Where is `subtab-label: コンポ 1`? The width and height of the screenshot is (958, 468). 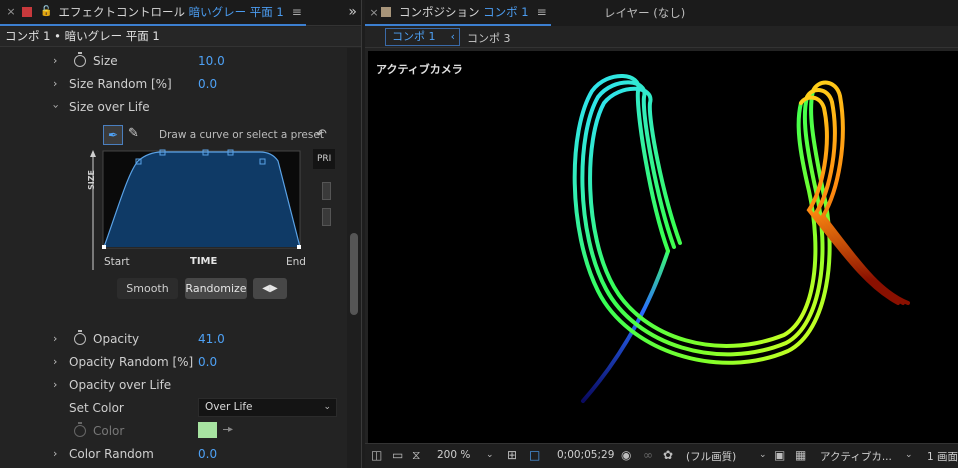
subtab-label: コンポ 1 is located at coordinates (414, 36).